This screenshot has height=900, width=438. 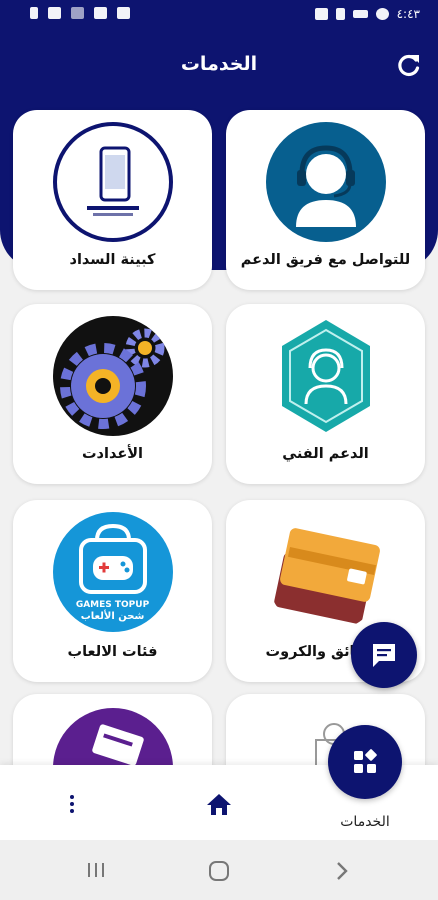 I want to click on recent-apps-button, so click(x=96, y=870).